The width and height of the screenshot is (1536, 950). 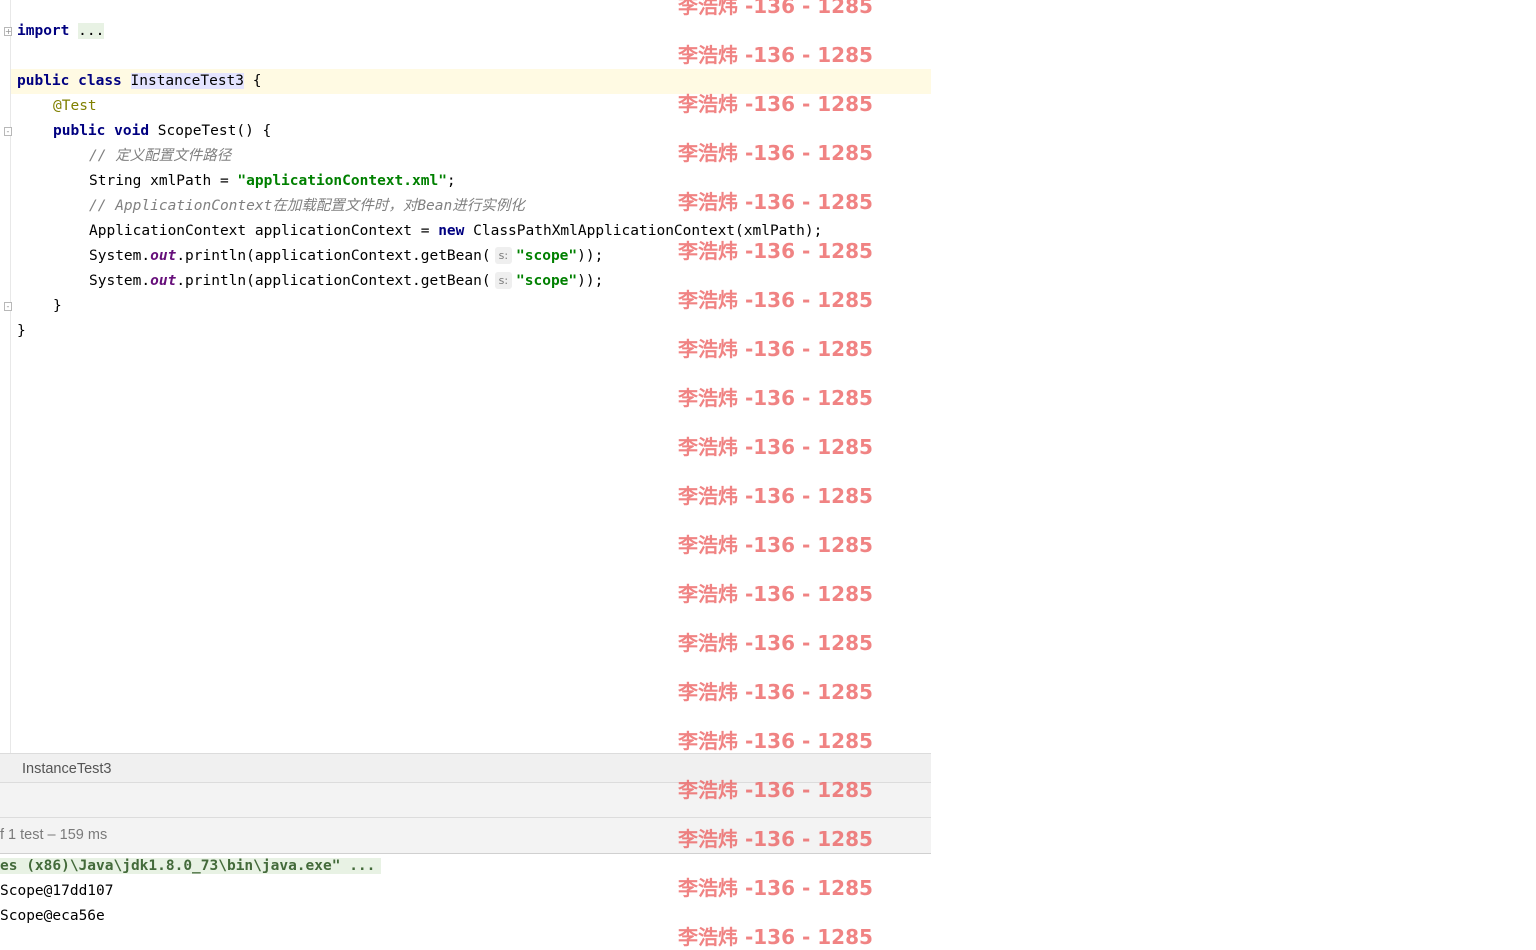 I want to click on run-tab-bar: InstanceTest3, so click(x=465, y=768).